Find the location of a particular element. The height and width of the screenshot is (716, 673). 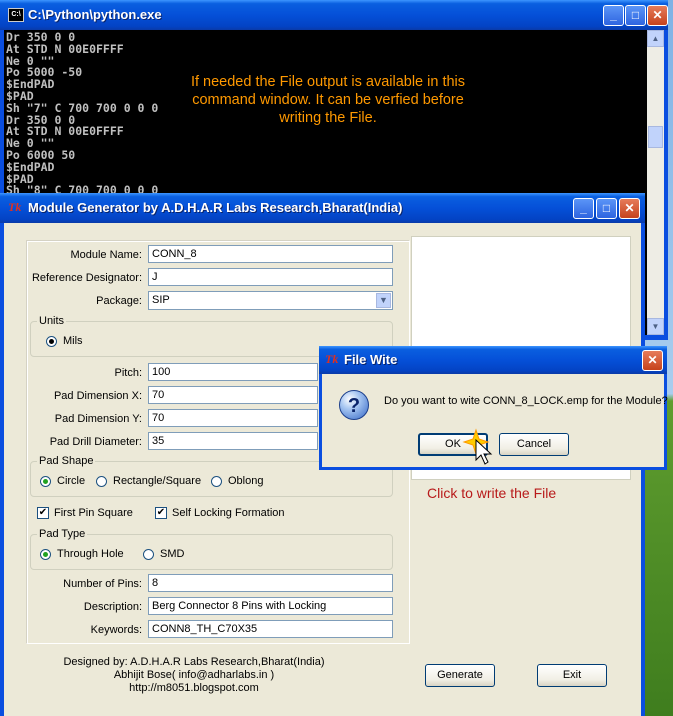

pad-shape-circle-radio is located at coordinates (45, 481).